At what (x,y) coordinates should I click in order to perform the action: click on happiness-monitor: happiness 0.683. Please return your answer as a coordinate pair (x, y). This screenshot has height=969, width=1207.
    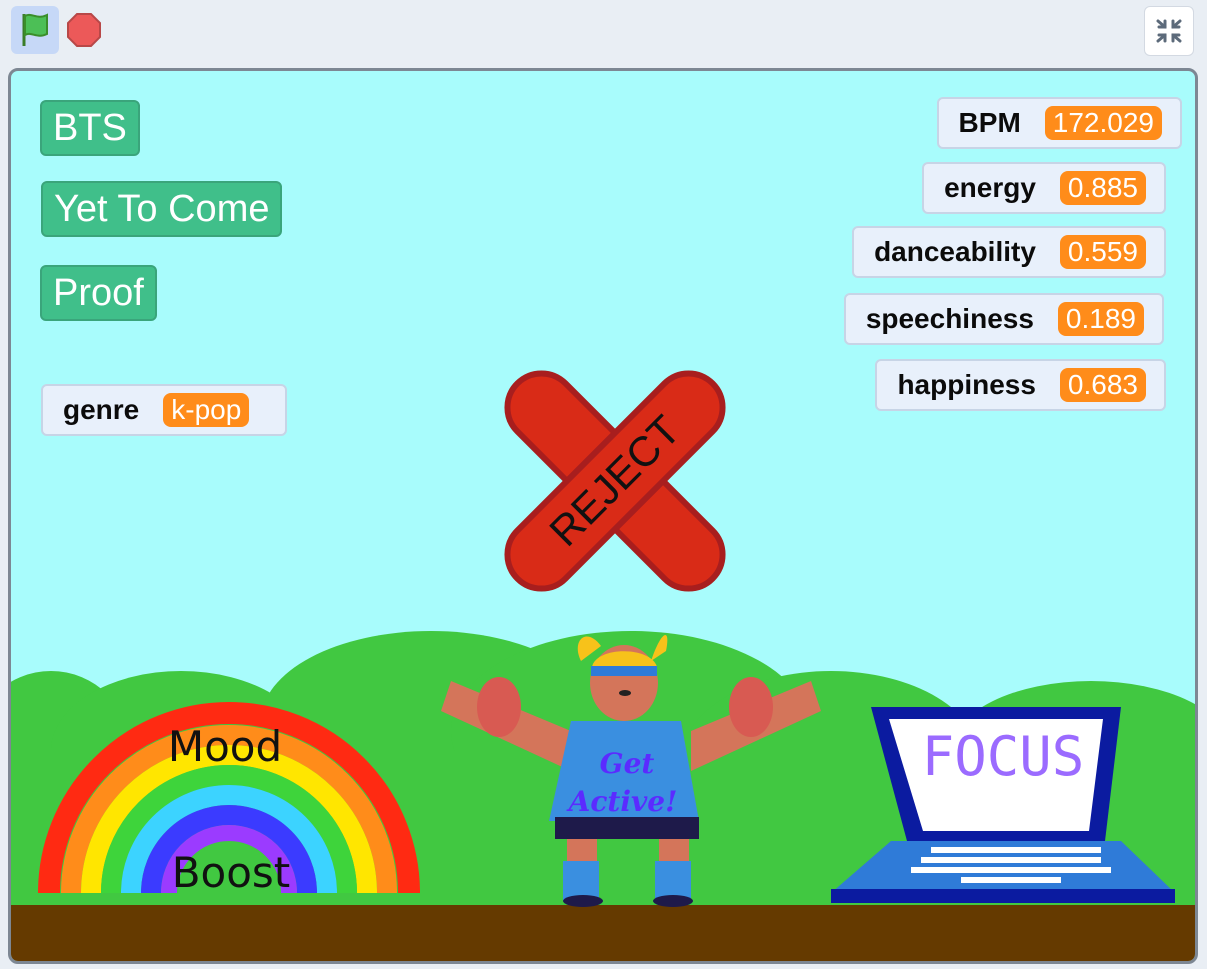
    Looking at the image, I should click on (1020, 385).